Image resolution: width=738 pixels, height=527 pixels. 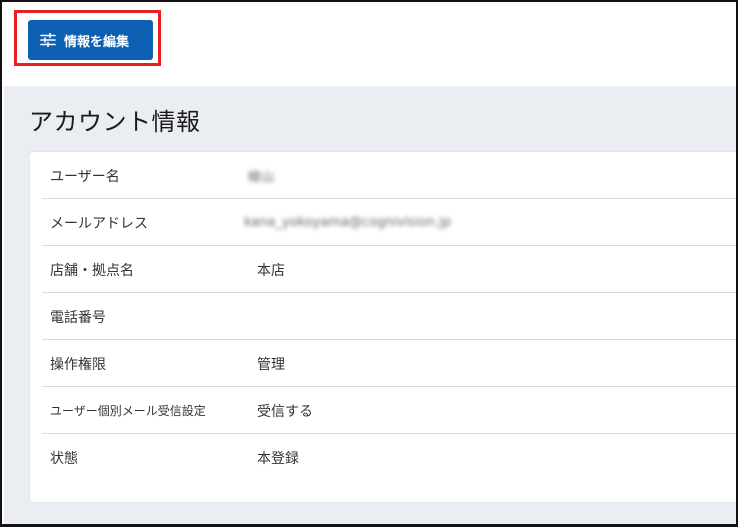 I want to click on row-store: 店舗・拠点名 本店, so click(x=383, y=269).